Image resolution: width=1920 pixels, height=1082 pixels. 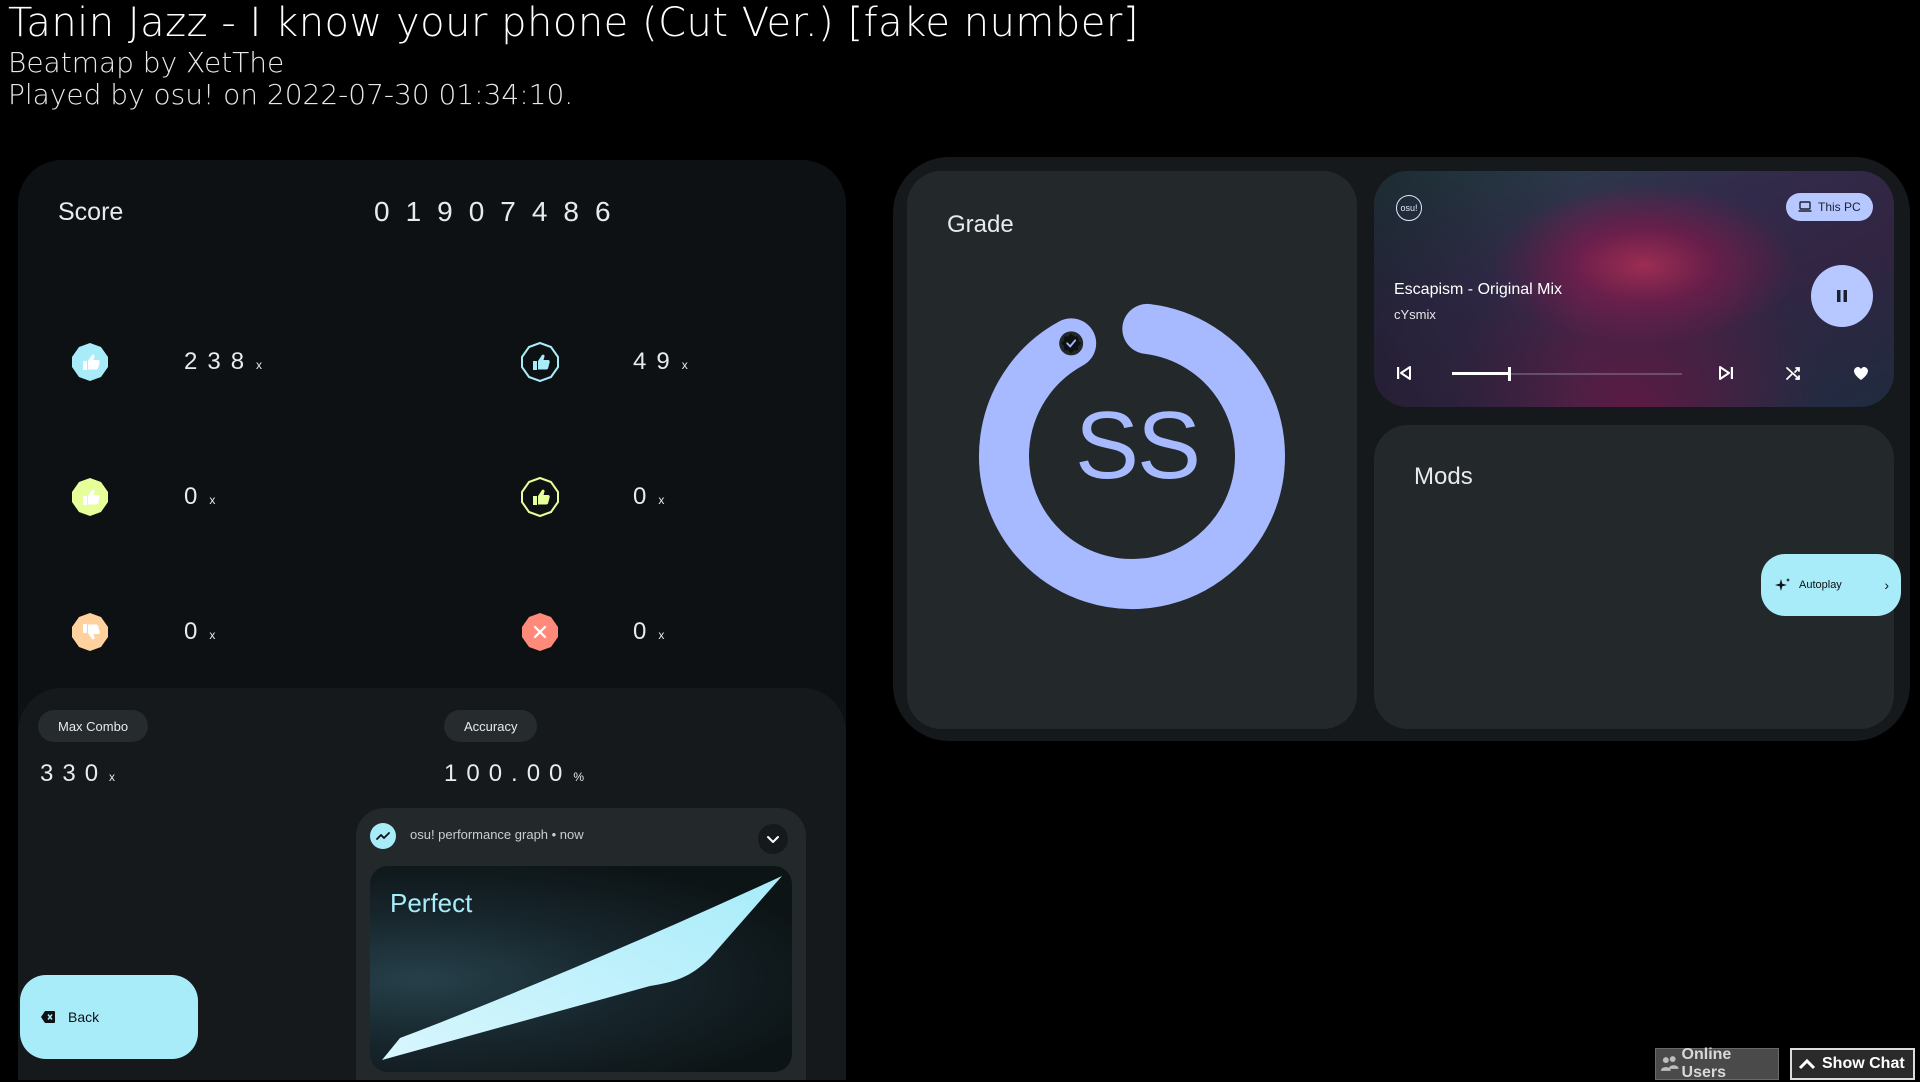 What do you see at coordinates (1409, 208) in the screenshot?
I see `osu-logo-icon: osu!` at bounding box center [1409, 208].